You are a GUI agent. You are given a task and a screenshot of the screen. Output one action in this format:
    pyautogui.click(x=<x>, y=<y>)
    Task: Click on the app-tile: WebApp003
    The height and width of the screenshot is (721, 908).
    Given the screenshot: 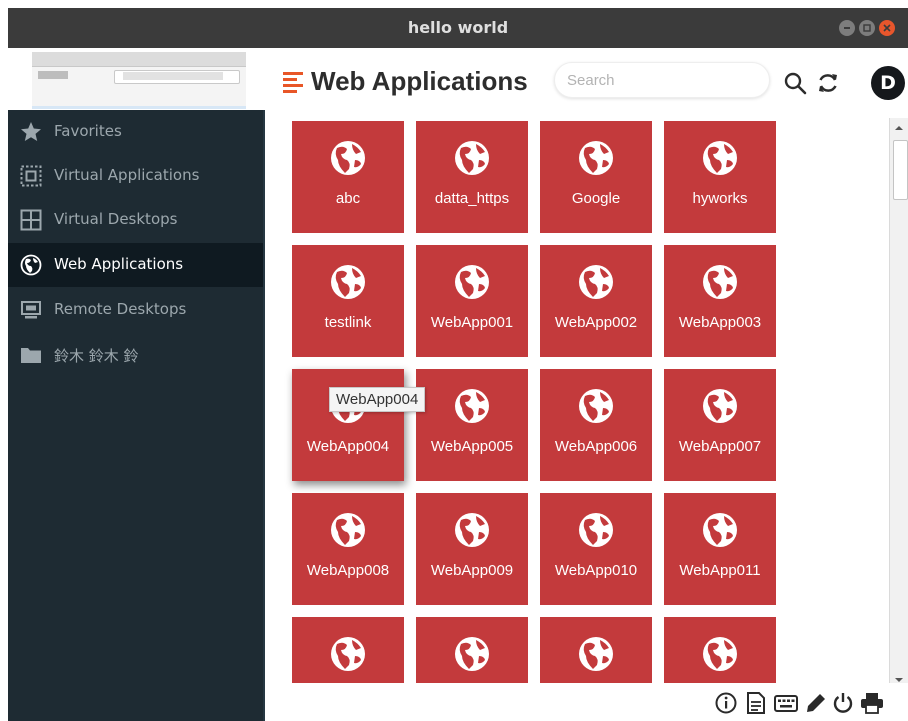 What is the action you would take?
    pyautogui.click(x=720, y=301)
    